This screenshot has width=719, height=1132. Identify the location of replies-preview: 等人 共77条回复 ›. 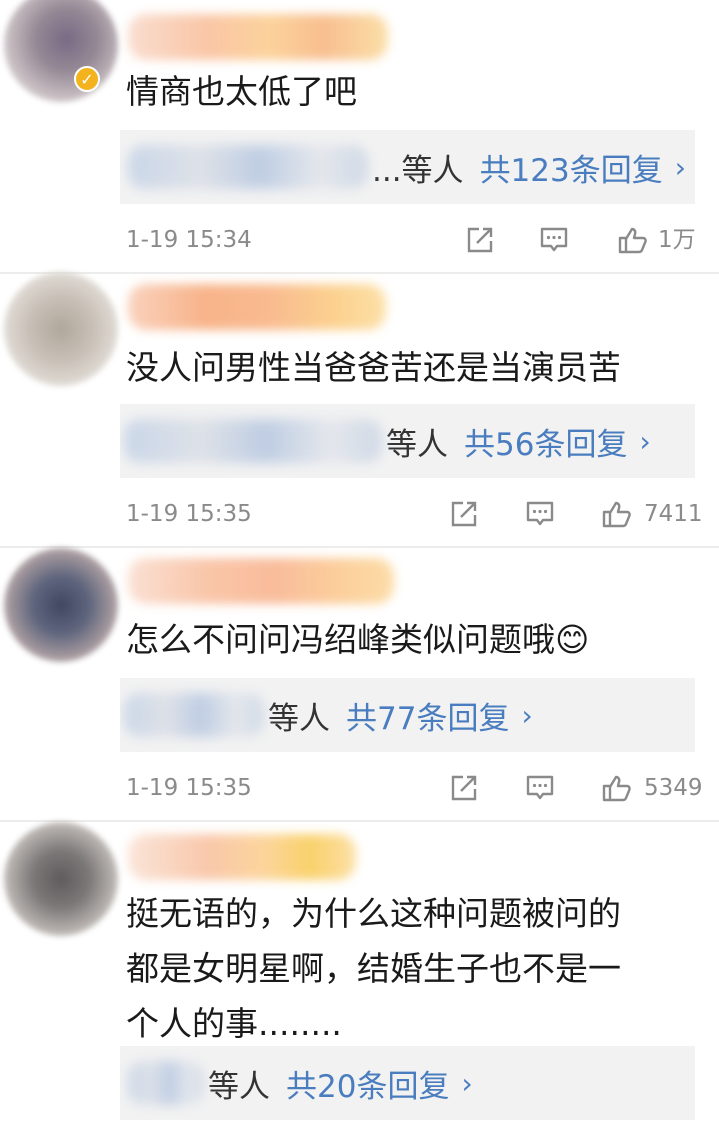
(407, 715).